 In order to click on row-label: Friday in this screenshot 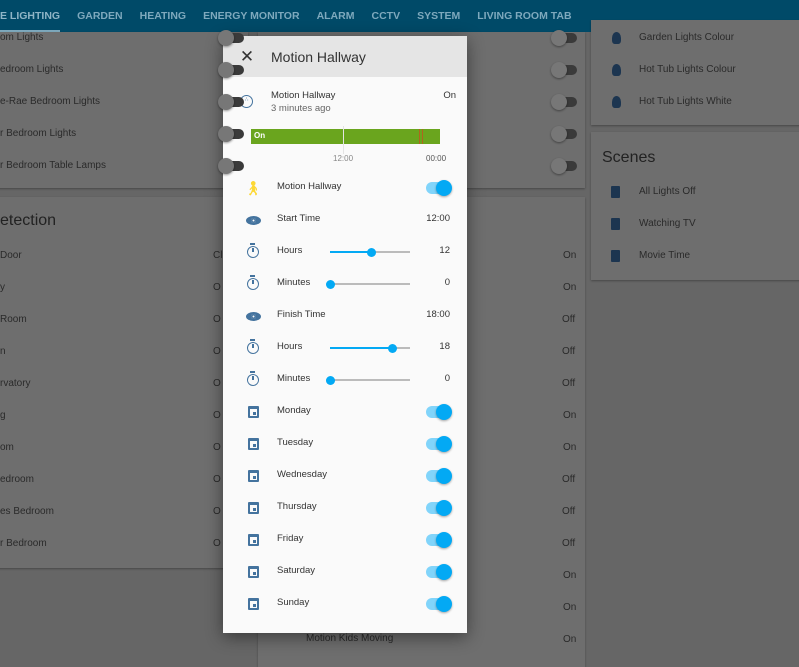, I will do `click(290, 538)`.